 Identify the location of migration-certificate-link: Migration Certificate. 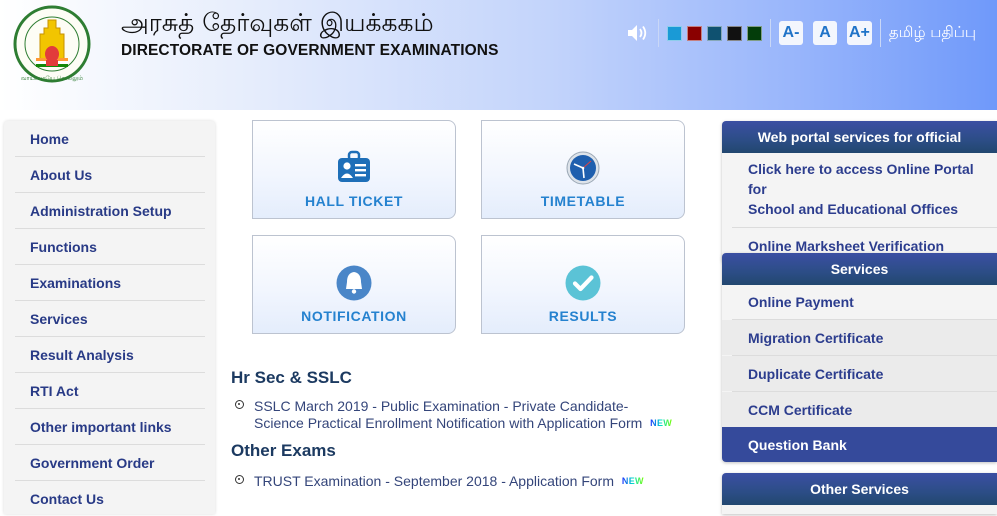
(859, 337).